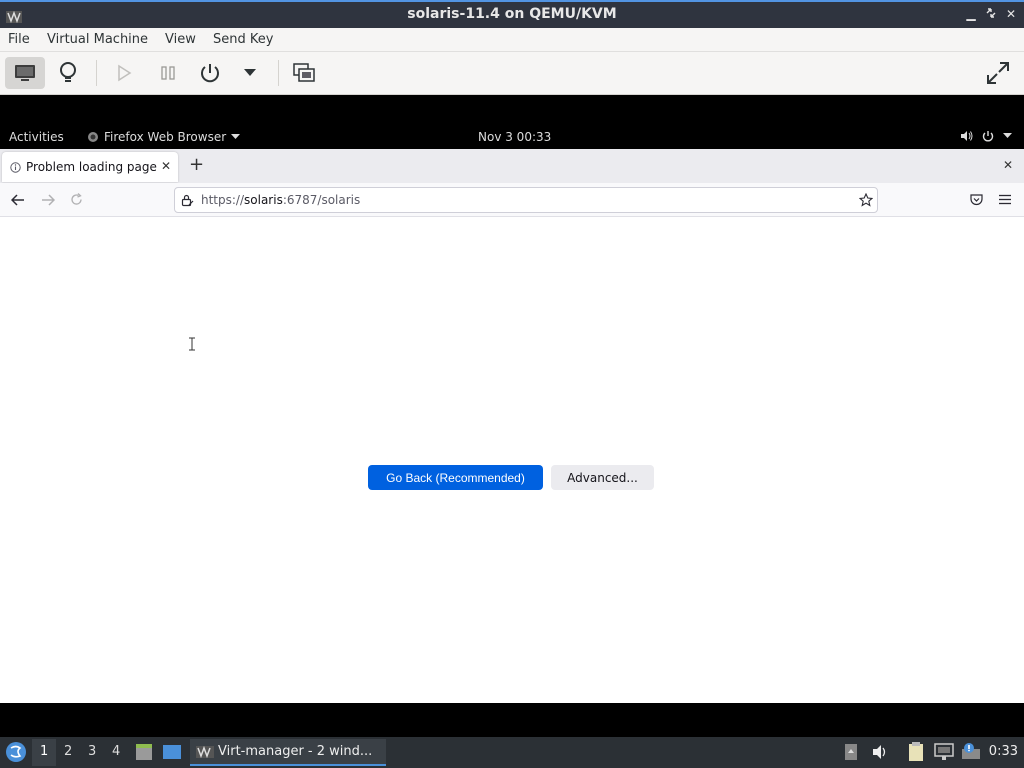 Image resolution: width=1024 pixels, height=768 pixels. I want to click on console-monitor-icon, so click(25, 73).